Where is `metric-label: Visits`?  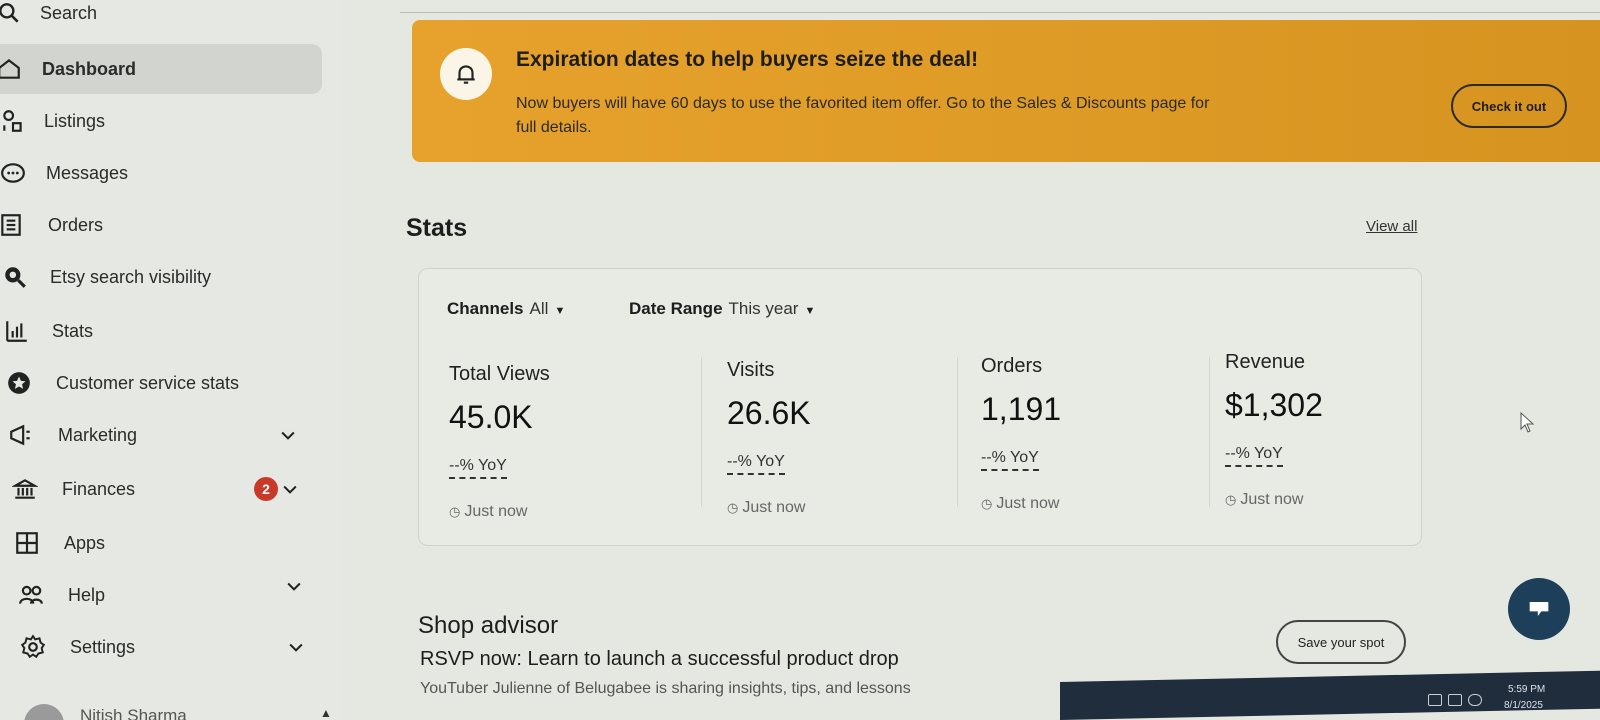 metric-label: Visits is located at coordinates (751, 370).